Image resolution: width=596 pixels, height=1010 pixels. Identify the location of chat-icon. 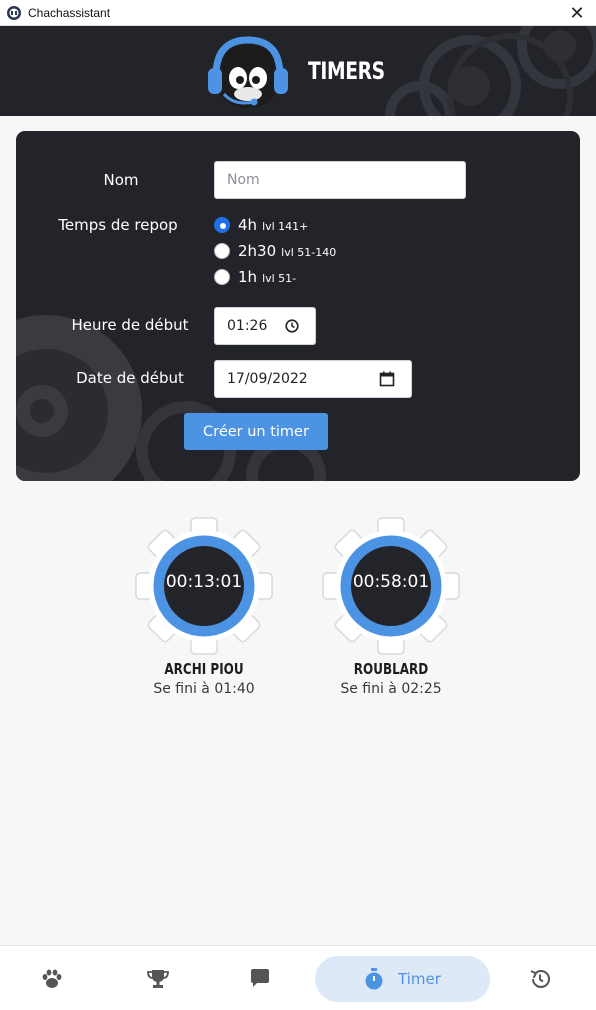
(260, 978).